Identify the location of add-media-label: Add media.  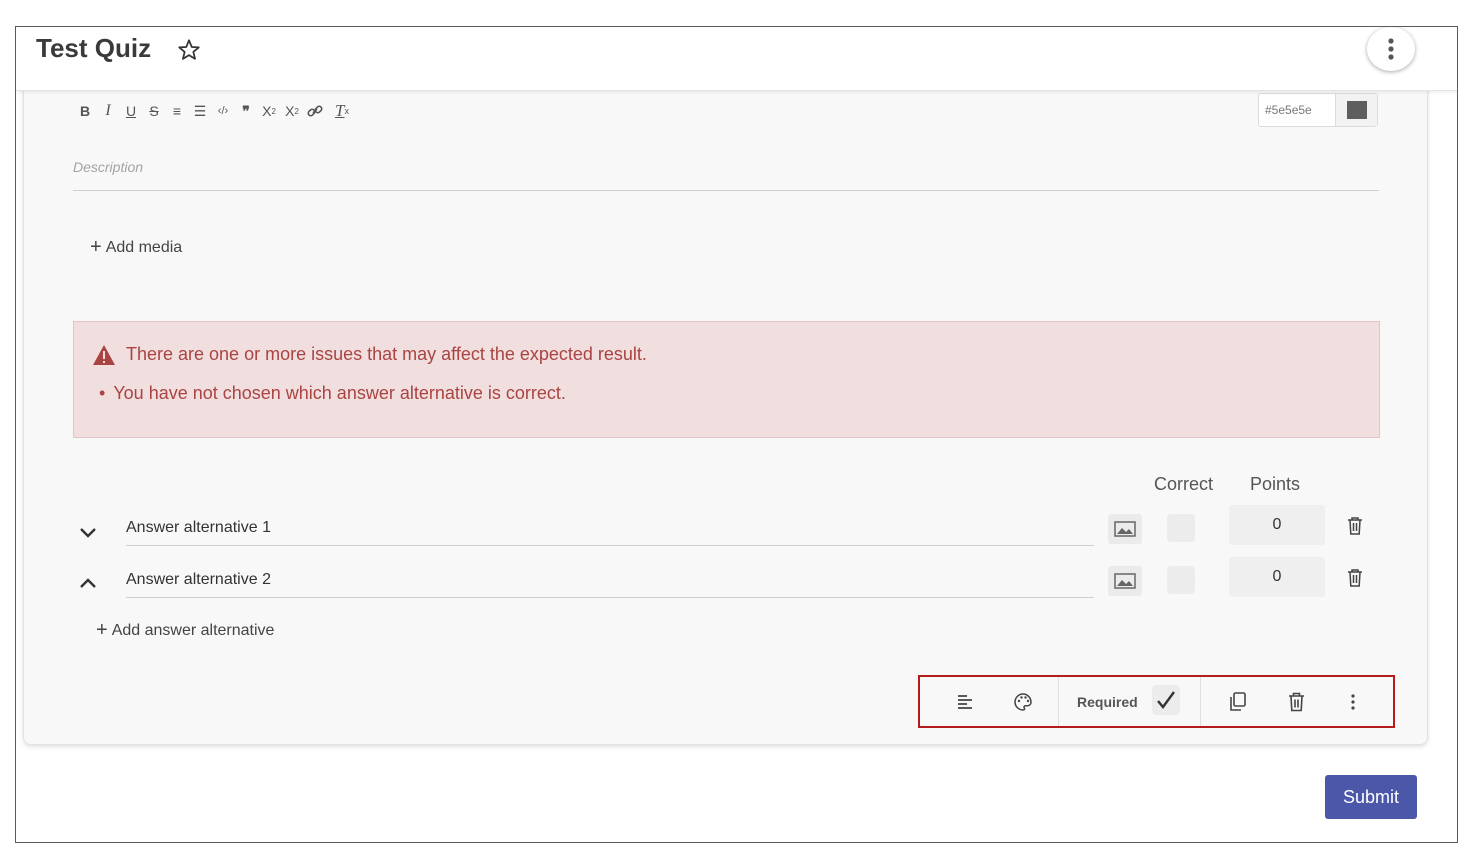
(144, 247).